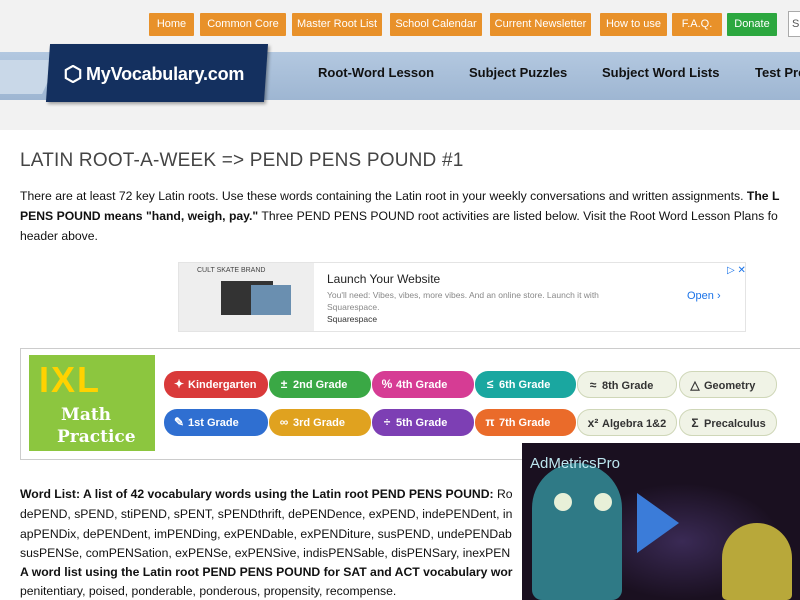 The height and width of the screenshot is (600, 800). I want to click on intro-line-3: header above., so click(59, 236).